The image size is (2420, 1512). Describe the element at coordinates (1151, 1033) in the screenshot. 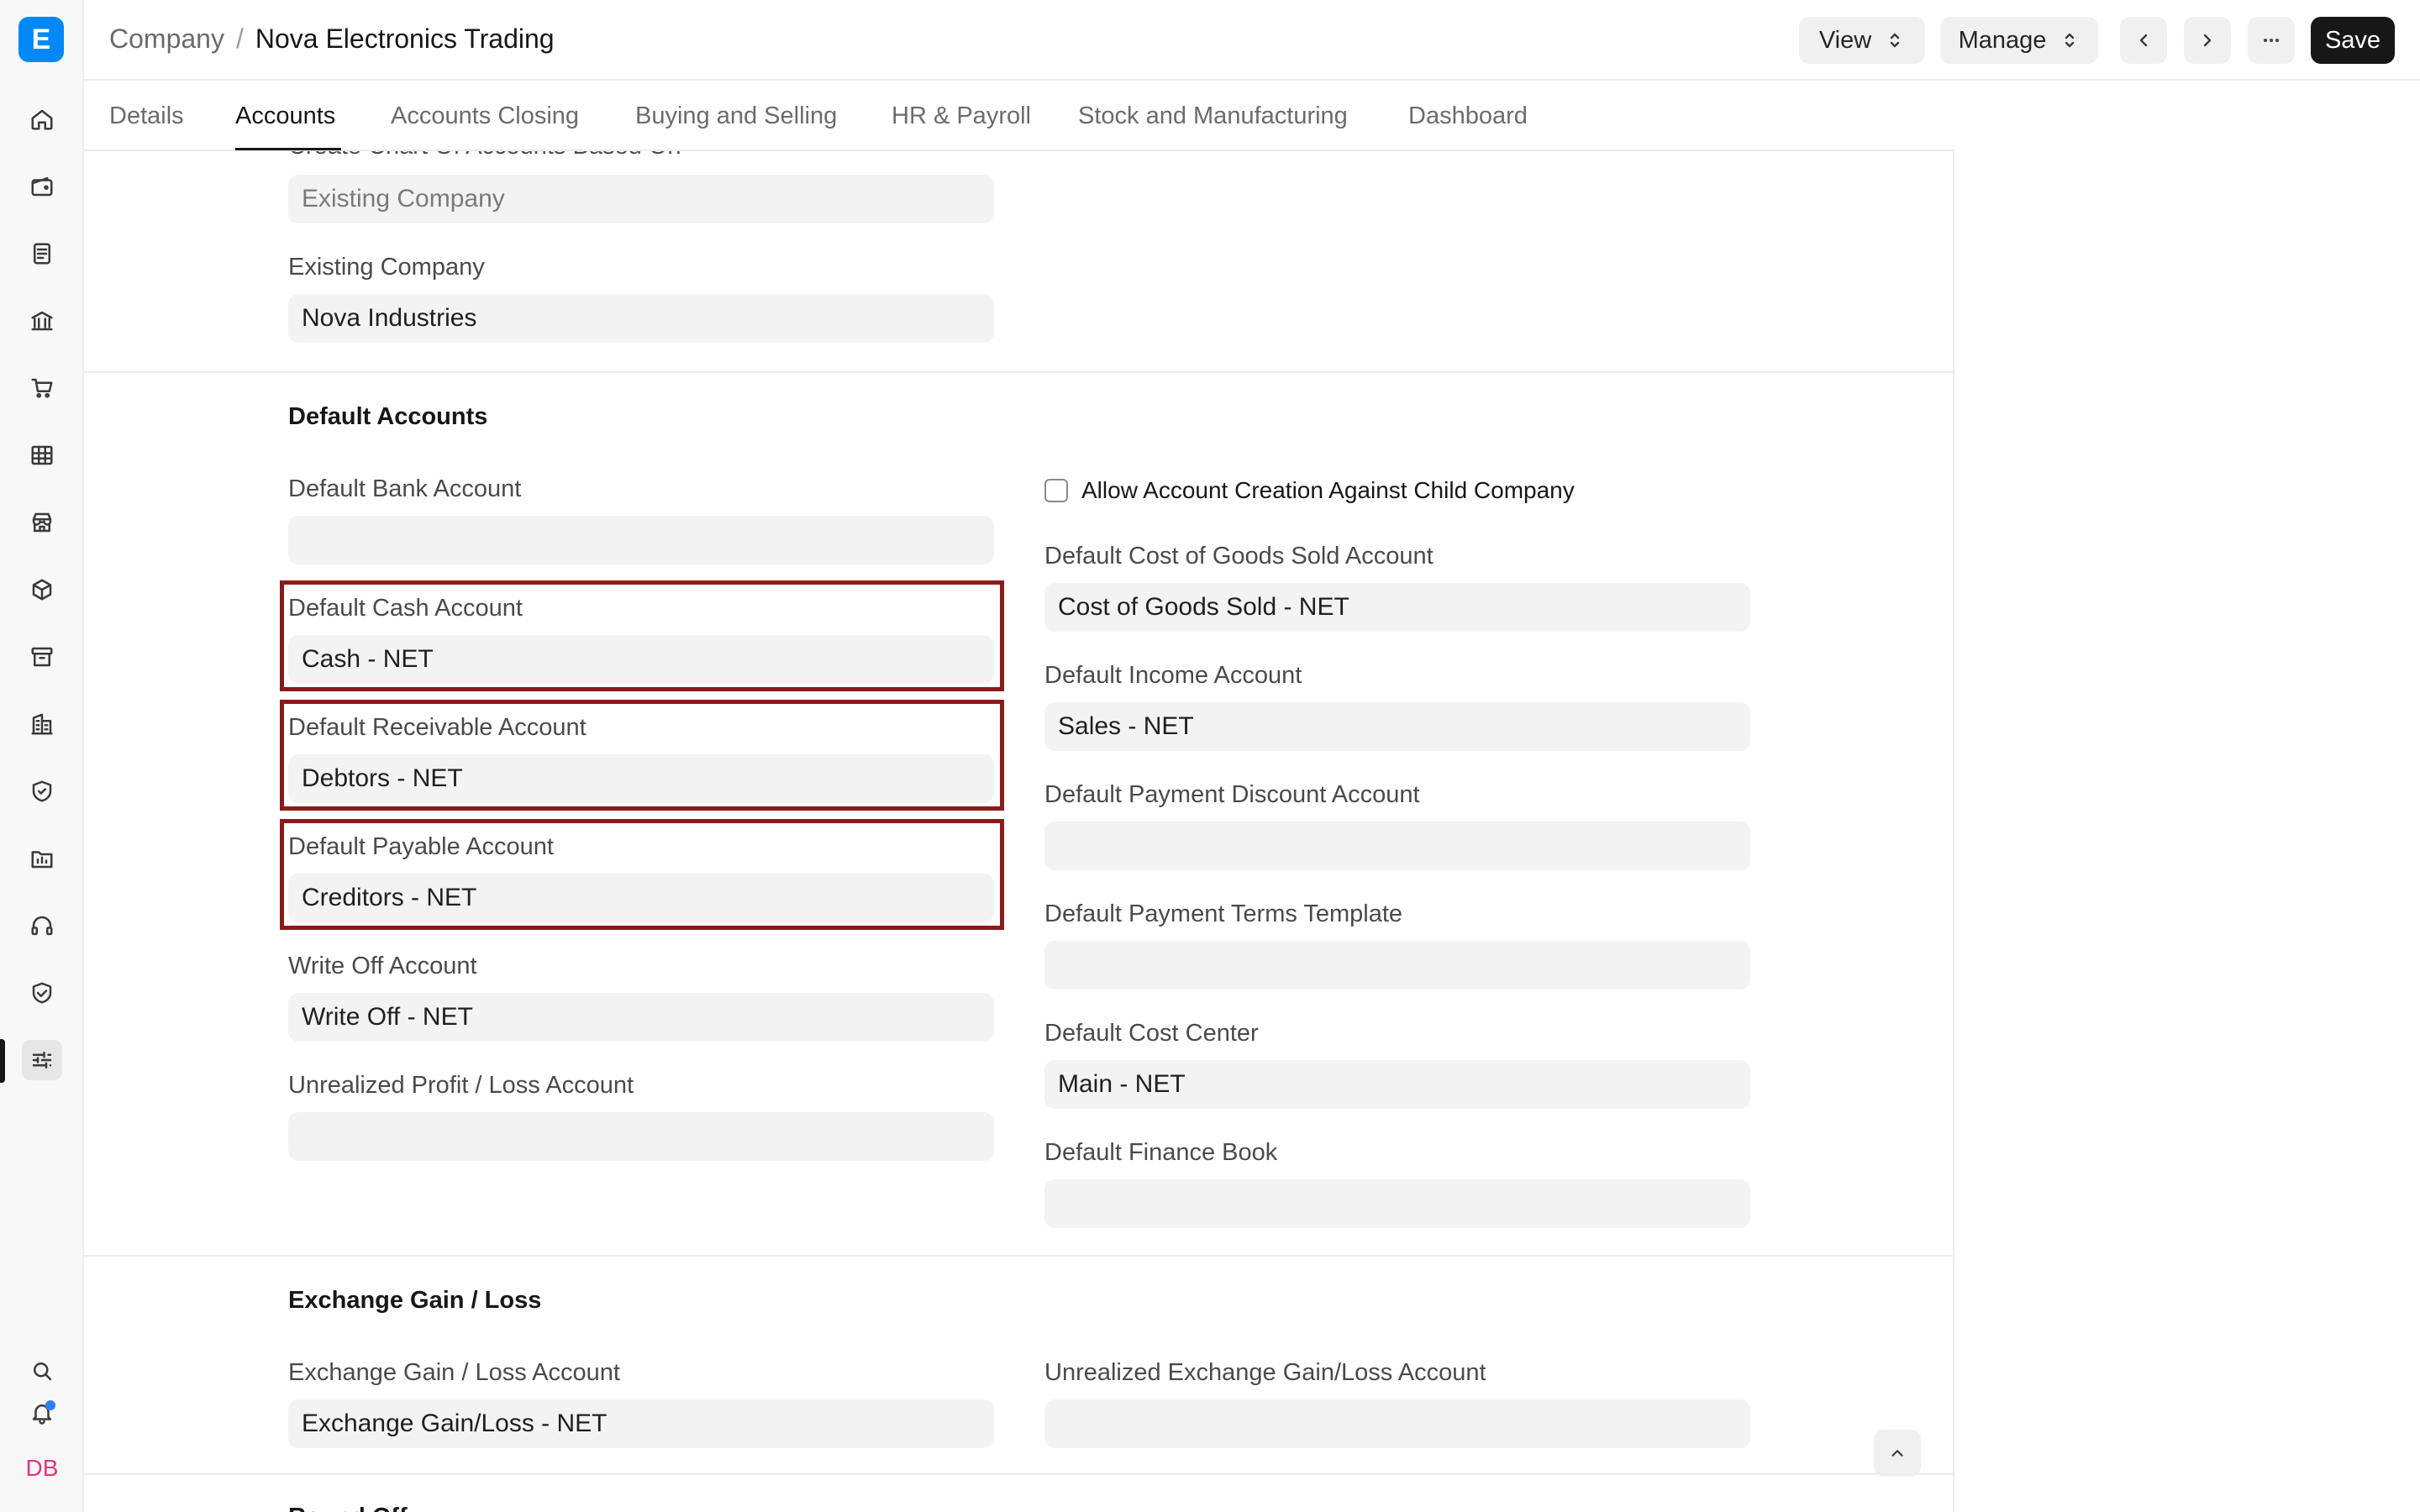

I see `default-cost-center-label: Default Cost Center` at that location.